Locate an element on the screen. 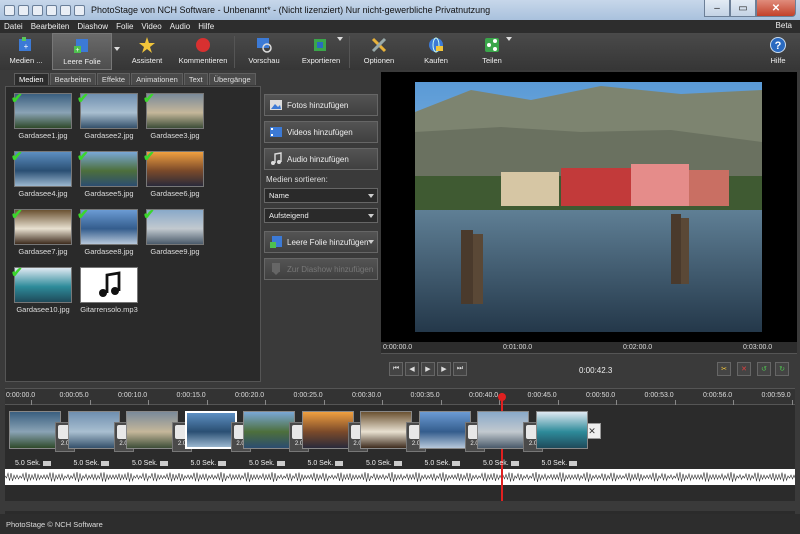 The image size is (800, 534). kaufen-button: Kaufen is located at coordinates (436, 51).